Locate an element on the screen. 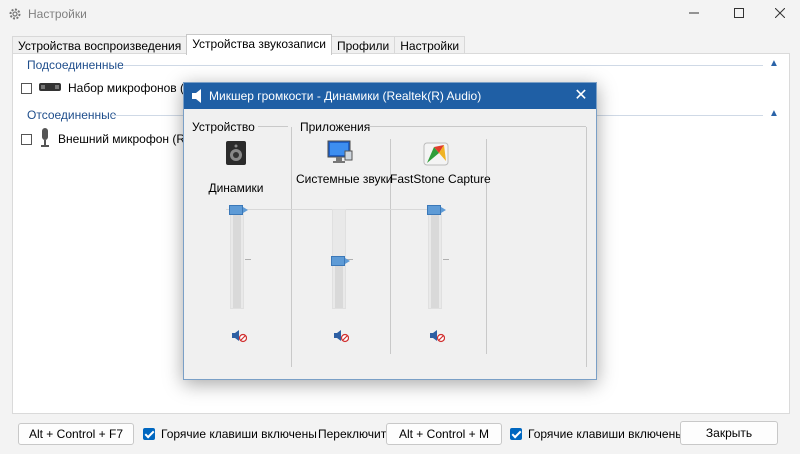 Image resolution: width=800 pixels, height=454 pixels. device-row-external-microphone: Внешний микрофон (Rea is located at coordinates (110, 139).